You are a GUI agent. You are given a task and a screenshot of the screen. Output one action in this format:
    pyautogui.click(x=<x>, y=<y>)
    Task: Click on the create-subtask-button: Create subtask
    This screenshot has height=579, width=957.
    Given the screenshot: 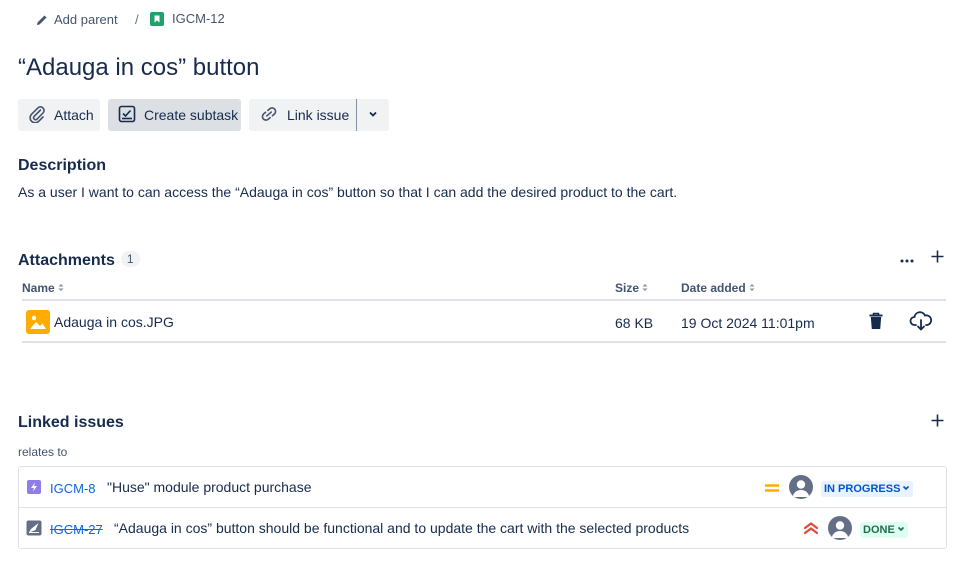 What is the action you would take?
    pyautogui.click(x=174, y=115)
    